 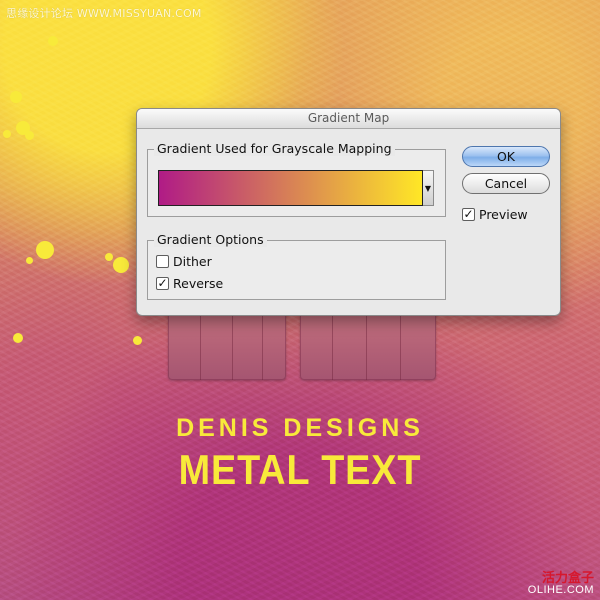 I want to click on preview-label: Preview, so click(x=503, y=214).